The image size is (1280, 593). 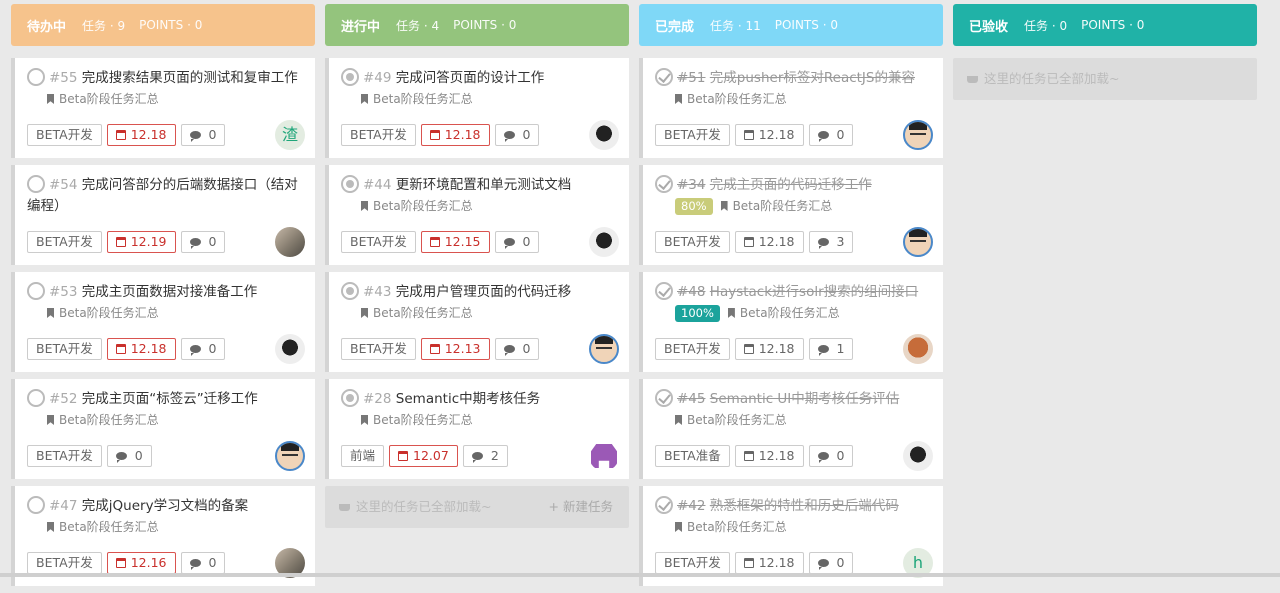 I want to click on task-title: 完成用户管理页面的代码迁移, so click(x=484, y=292).